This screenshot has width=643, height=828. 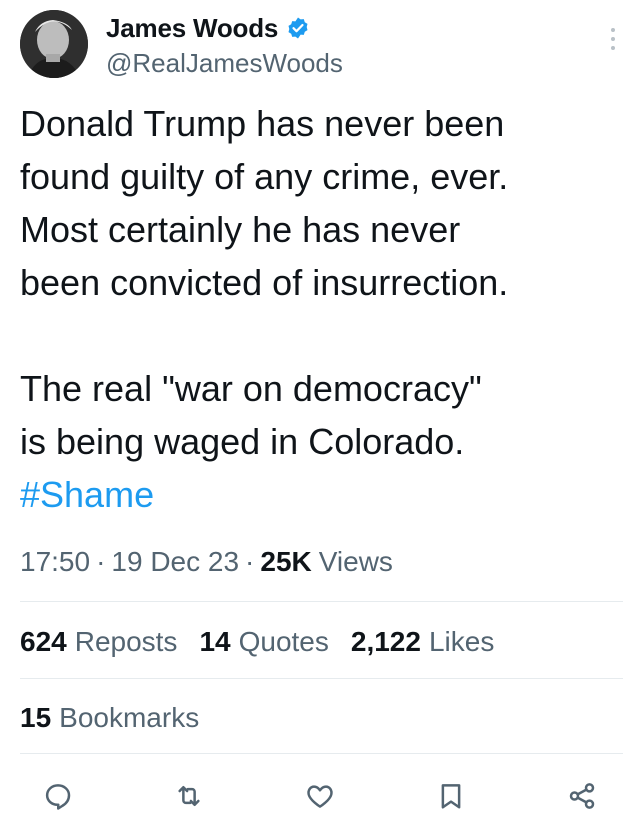 What do you see at coordinates (251, 388) in the screenshot?
I see `tweet-line: The real "war on democracy"` at bounding box center [251, 388].